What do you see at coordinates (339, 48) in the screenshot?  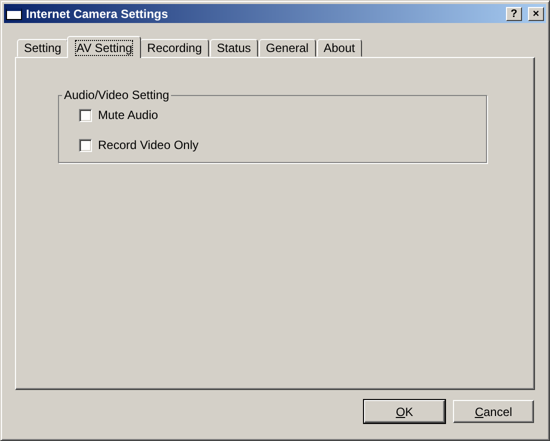 I see `tab: About` at bounding box center [339, 48].